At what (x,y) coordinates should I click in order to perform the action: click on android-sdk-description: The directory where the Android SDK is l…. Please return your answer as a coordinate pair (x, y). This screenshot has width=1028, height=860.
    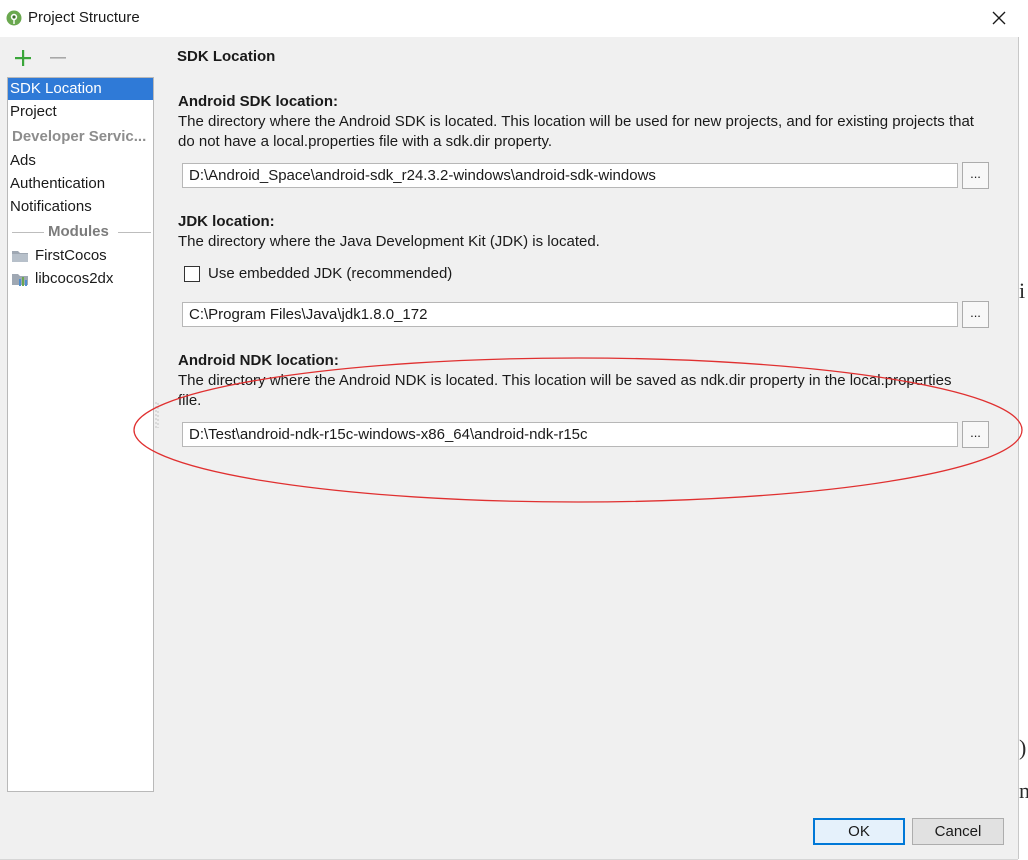
    Looking at the image, I should click on (576, 131).